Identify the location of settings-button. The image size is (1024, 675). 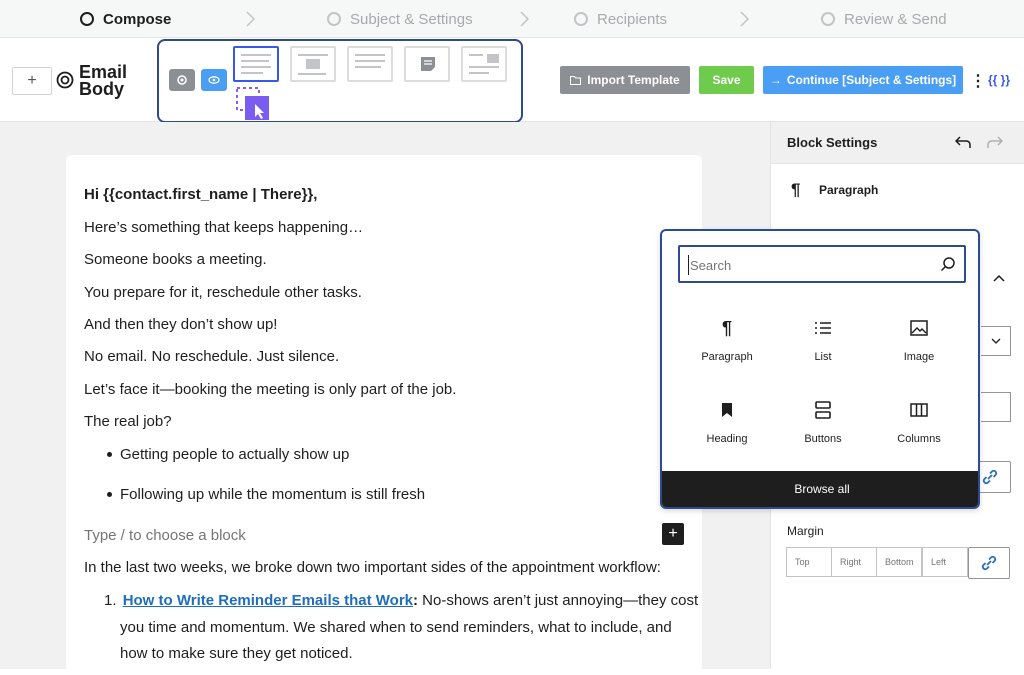
(182, 80).